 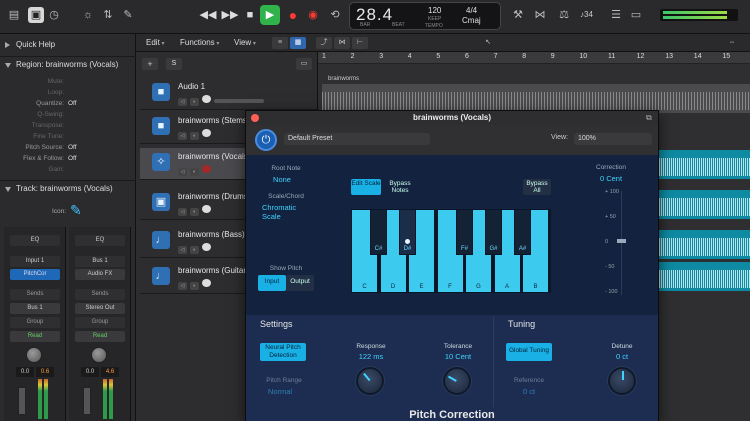 What do you see at coordinates (150, 64) in the screenshot?
I see `add-track-icon: +` at bounding box center [150, 64].